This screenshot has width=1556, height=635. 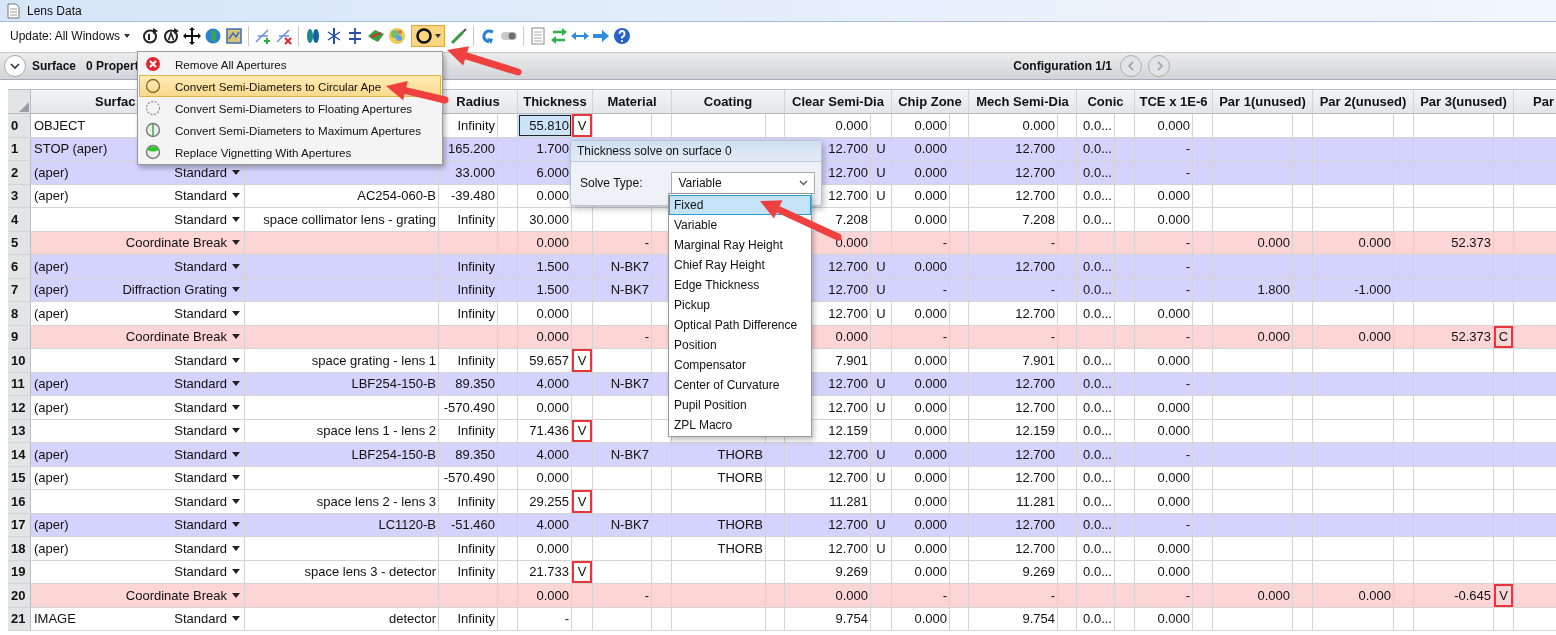 I want to click on surface-plot-icon, so click(x=376, y=36).